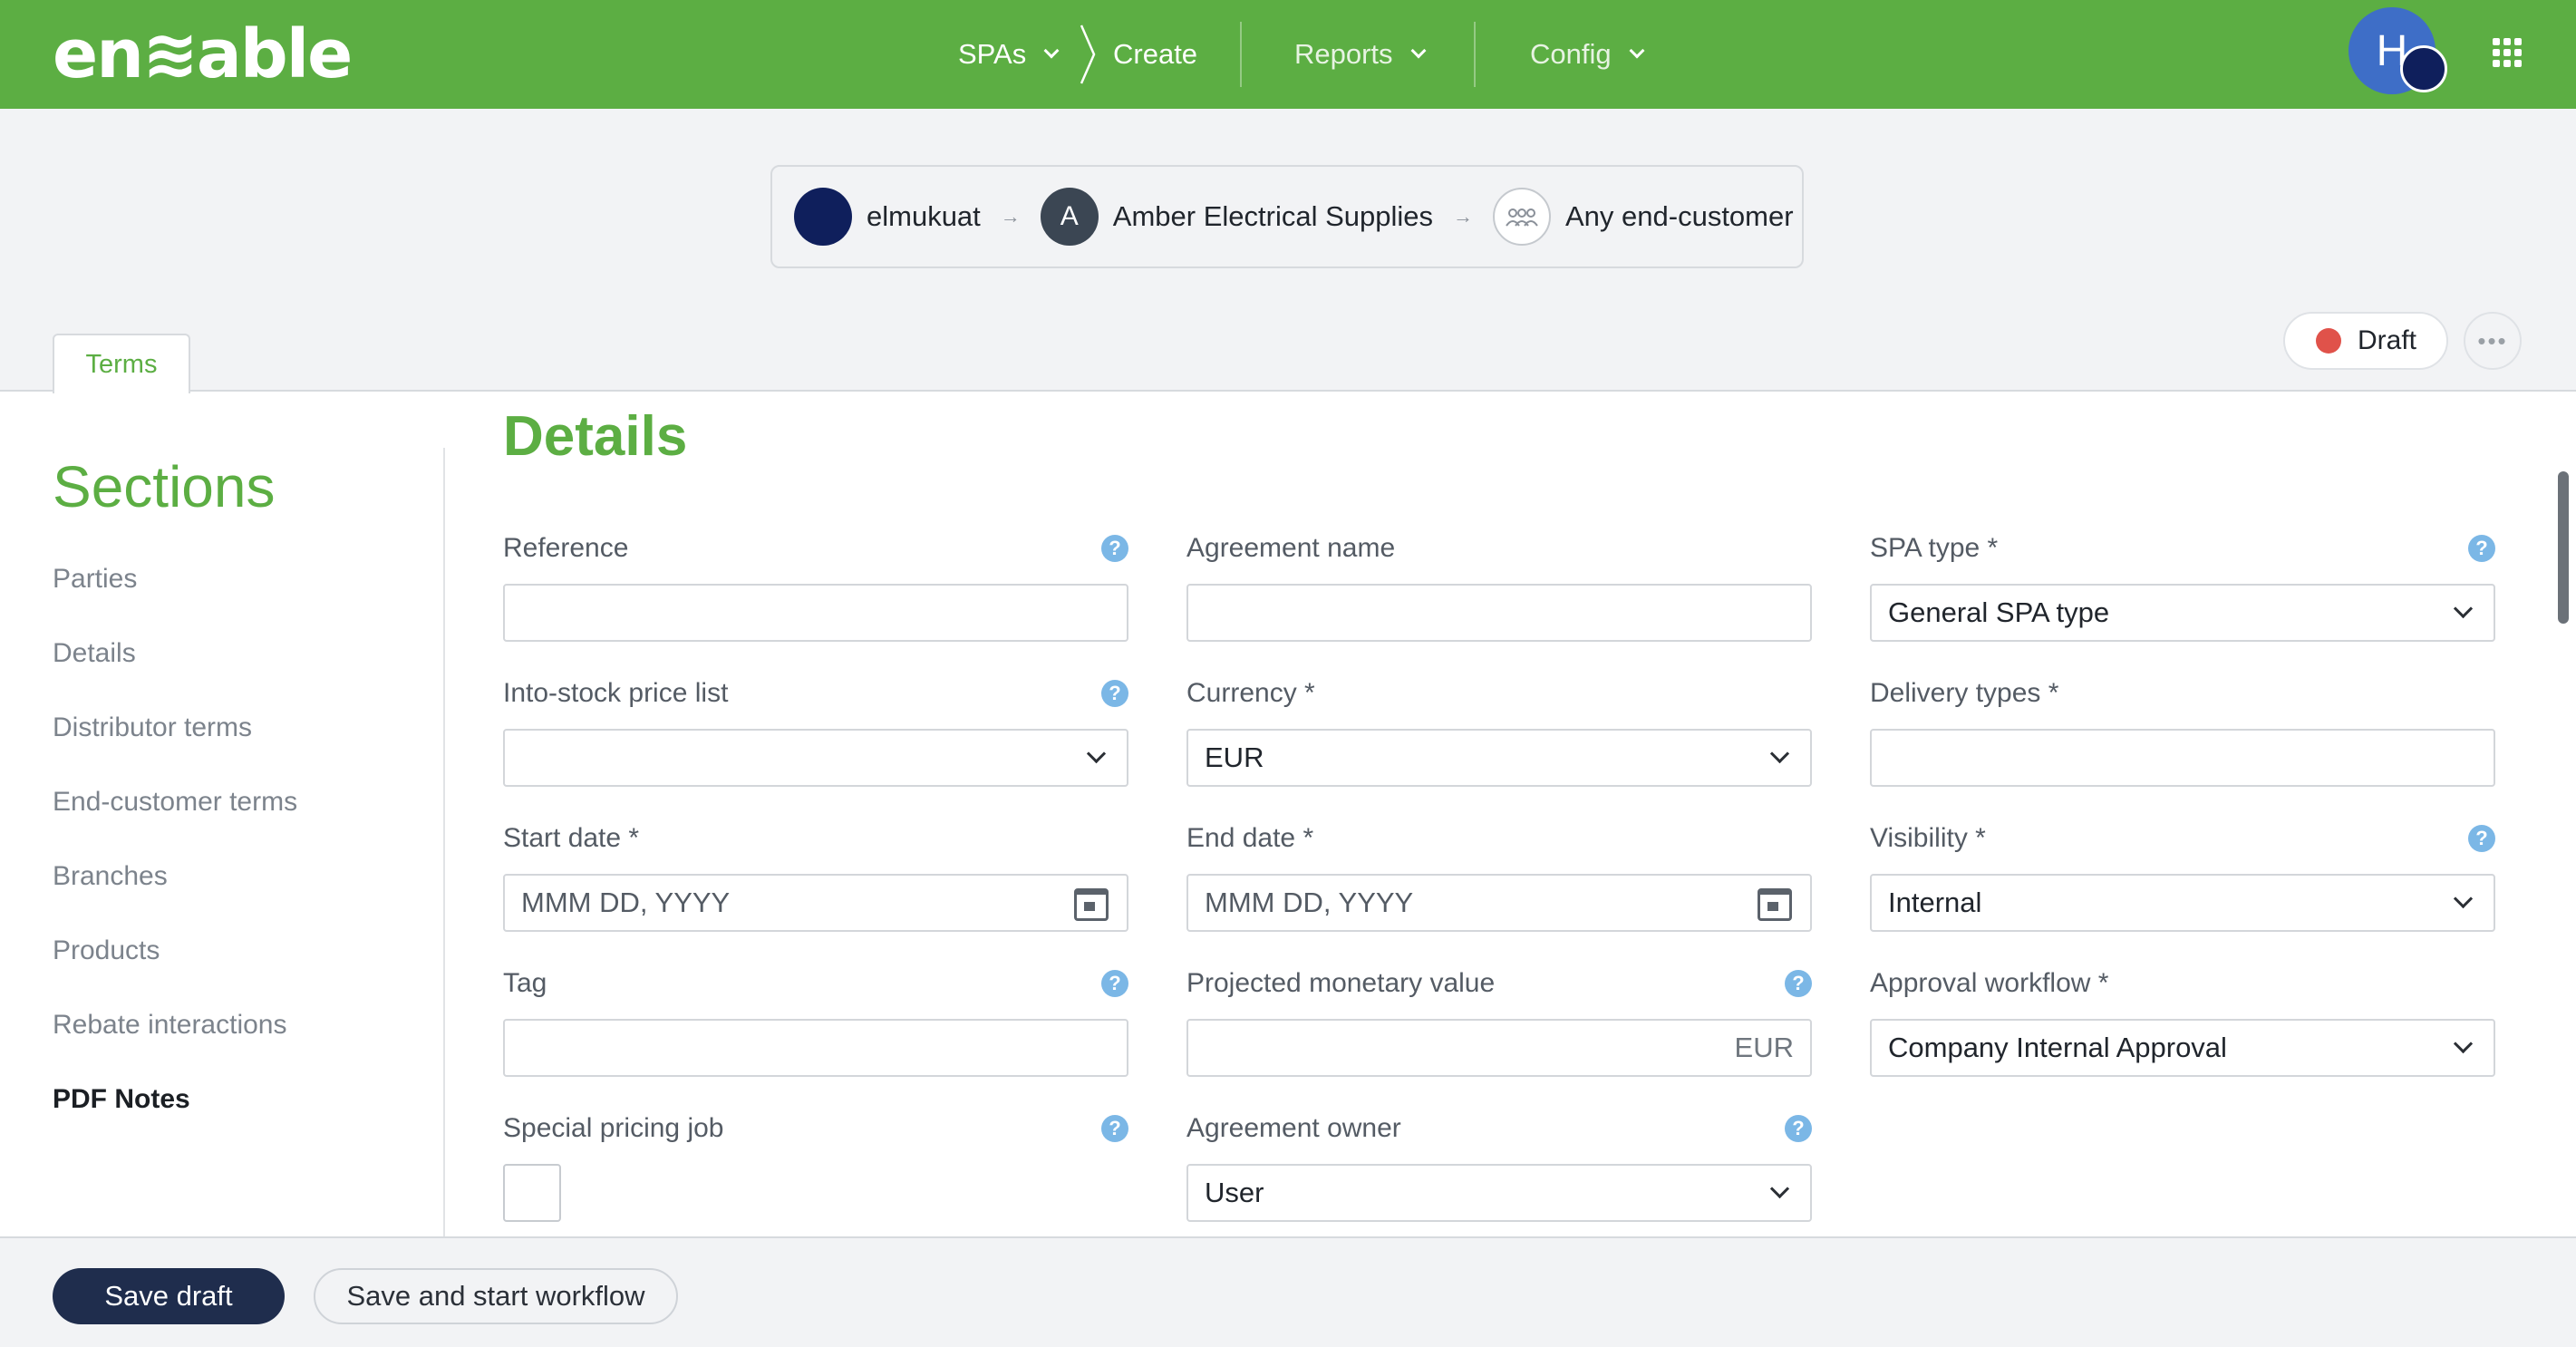 This screenshot has width=2576, height=1347. I want to click on details-title: Details, so click(595, 437).